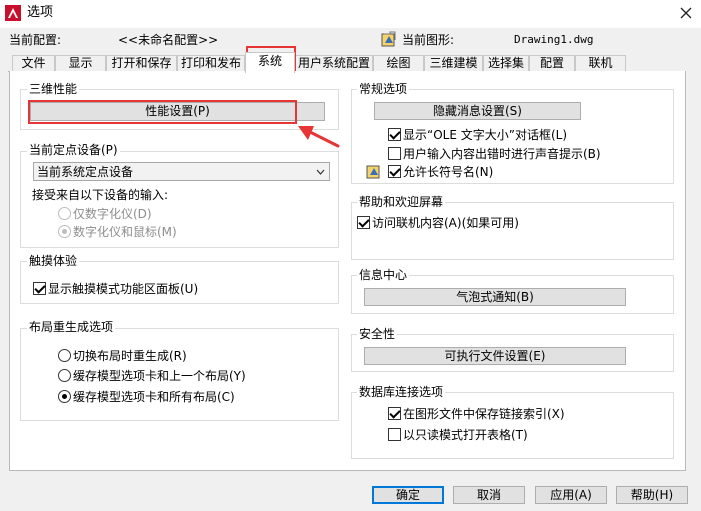 This screenshot has height=511, width=701. What do you see at coordinates (270, 62) in the screenshot?
I see `tab-system: 系统` at bounding box center [270, 62].